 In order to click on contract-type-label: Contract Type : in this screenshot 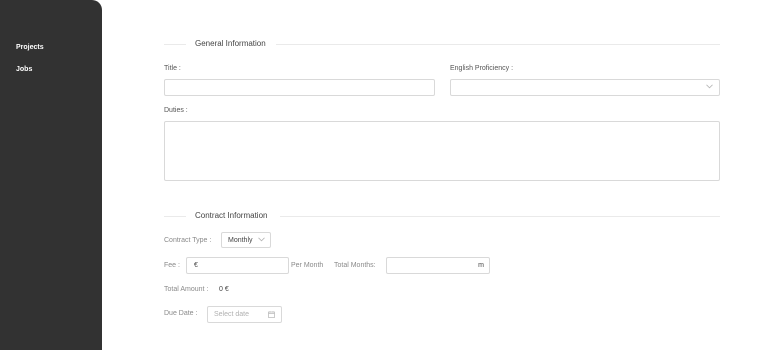, I will do `click(188, 240)`.